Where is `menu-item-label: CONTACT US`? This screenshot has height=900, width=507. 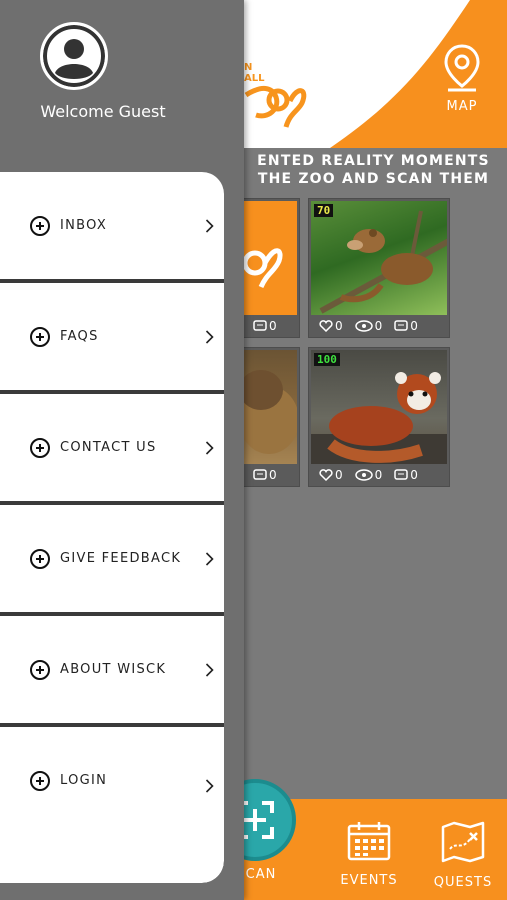
menu-item-label: CONTACT US is located at coordinates (108, 447).